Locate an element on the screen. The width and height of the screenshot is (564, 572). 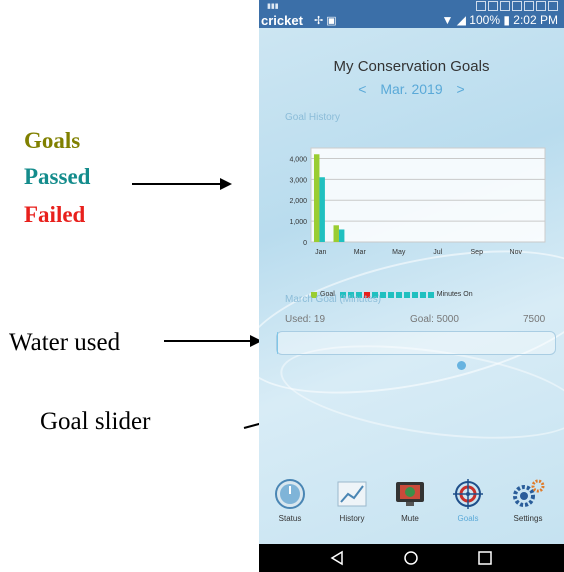
goal-slider-handle is located at coordinates (461, 365).